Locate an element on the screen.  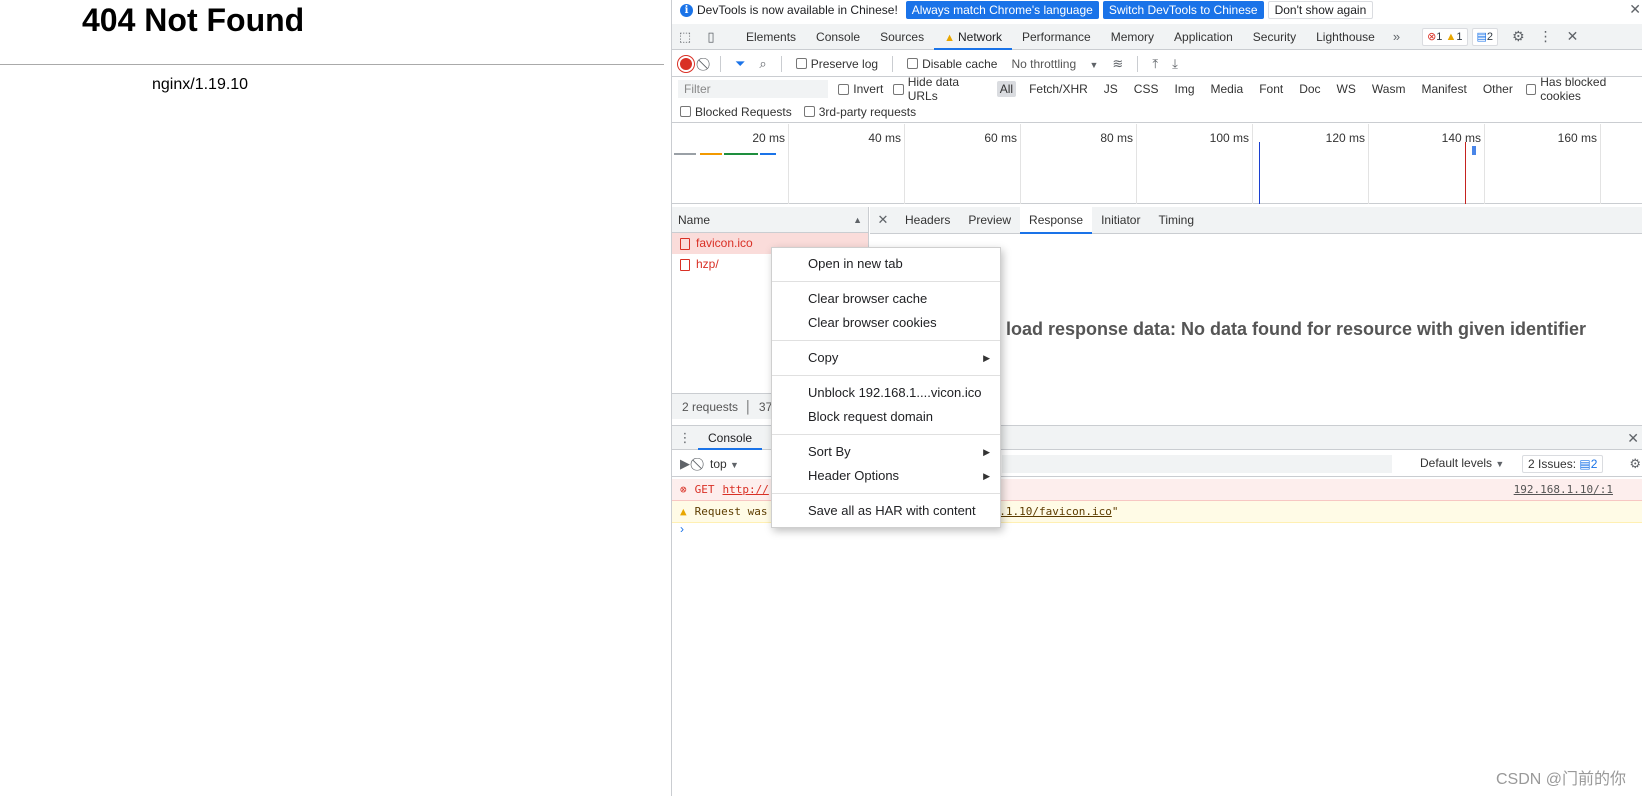
third-party-checkbox: 3rd-party requests is located at coordinates (859, 112).